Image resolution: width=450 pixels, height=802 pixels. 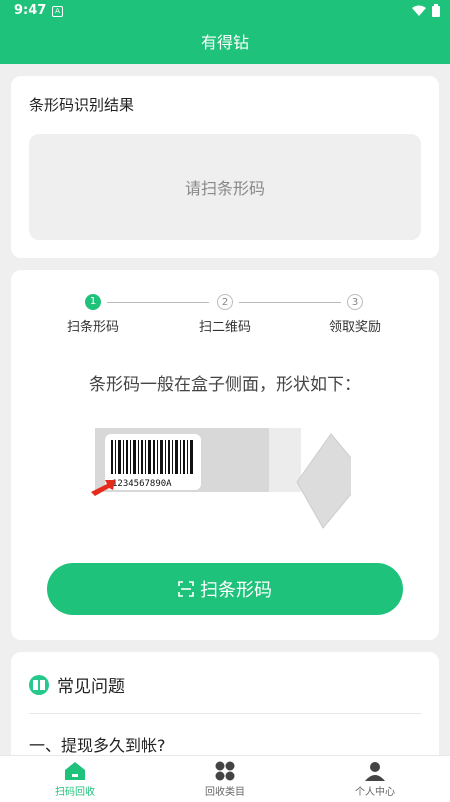 I want to click on status-bar: 9:47 A, so click(x=225, y=12).